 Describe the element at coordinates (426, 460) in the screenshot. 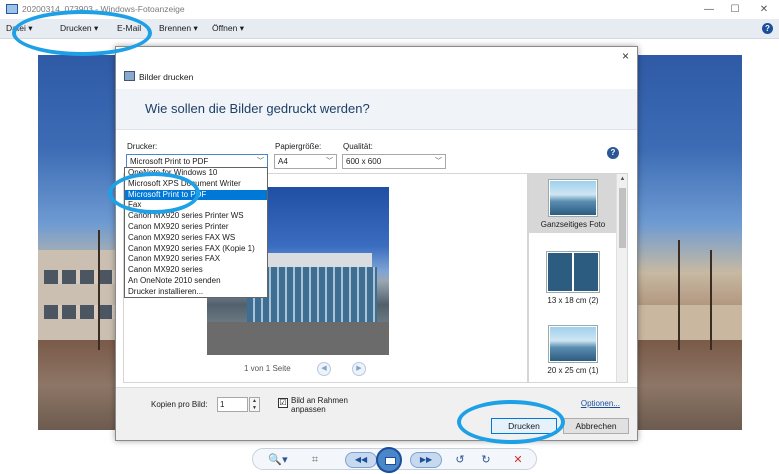

I see `next-button: ▶▶` at that location.